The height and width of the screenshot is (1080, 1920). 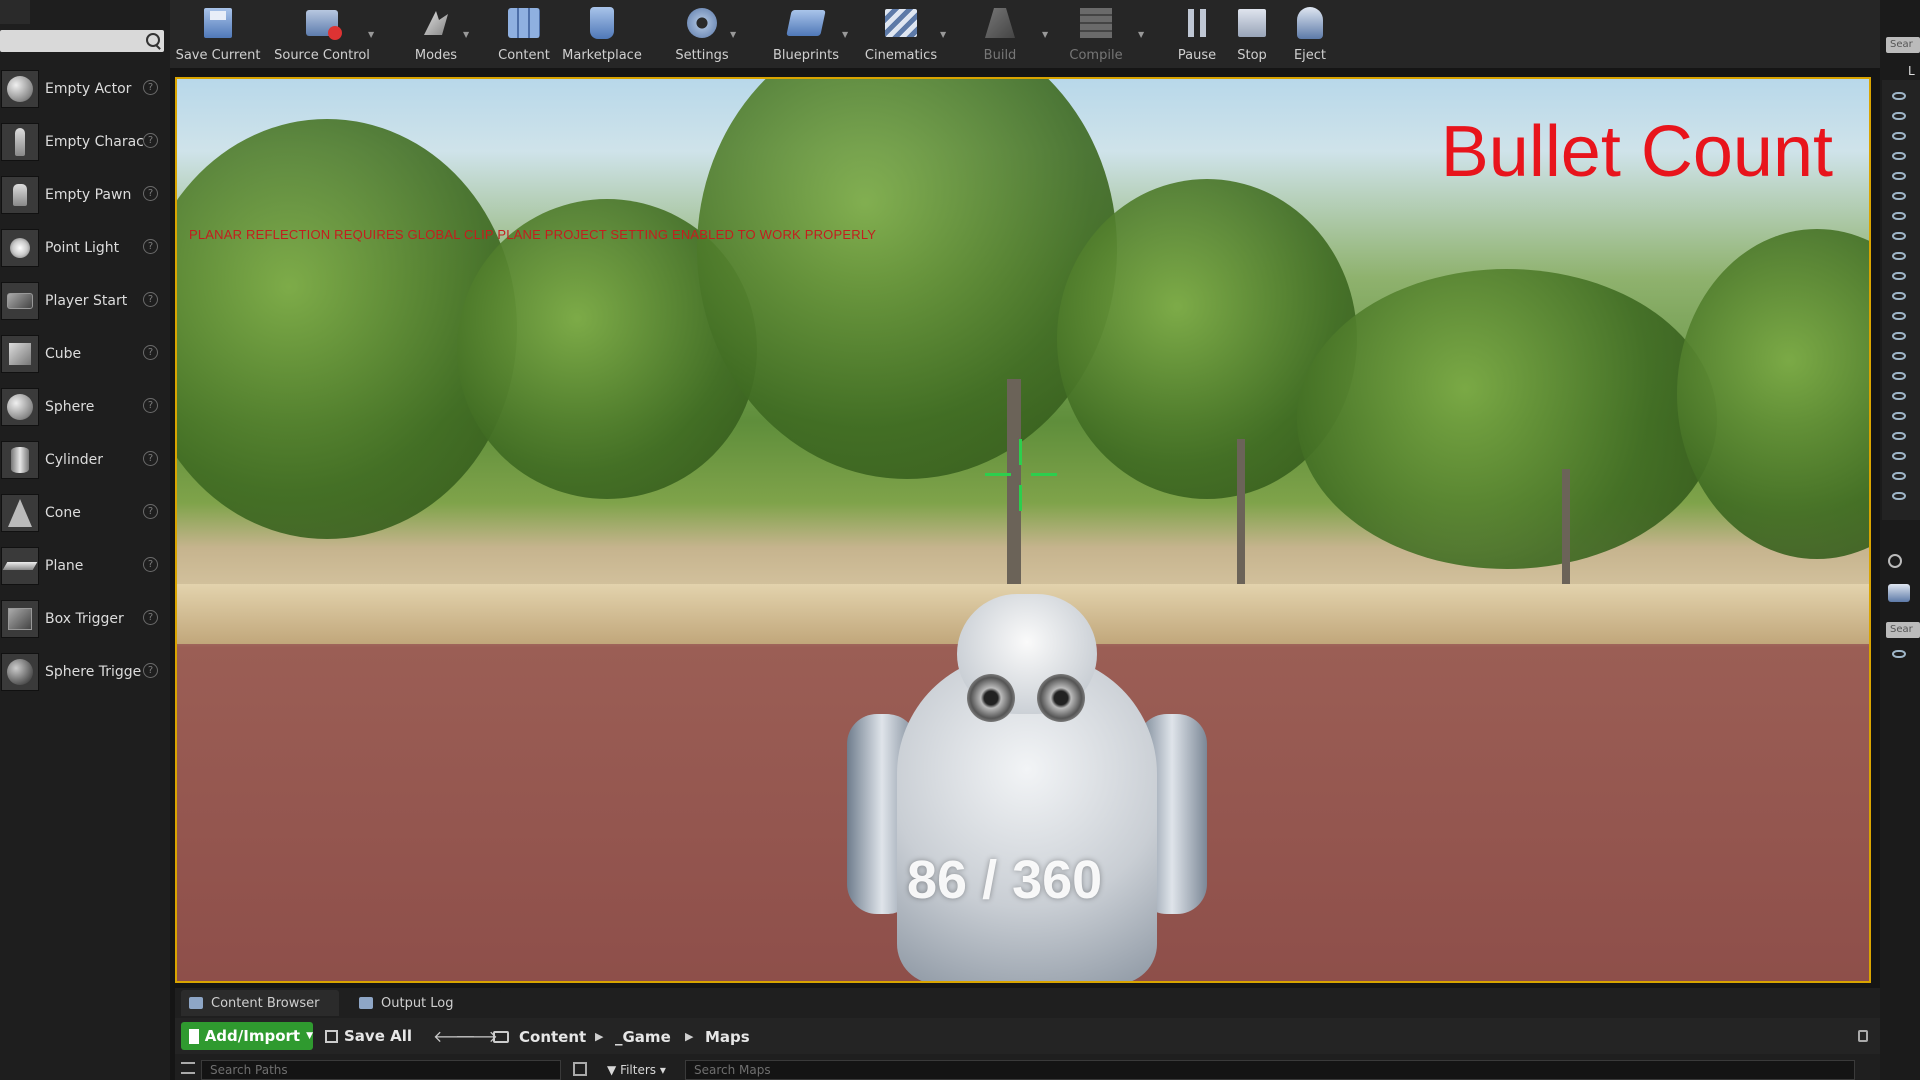 What do you see at coordinates (366, 1003) in the screenshot?
I see `output-log-icon` at bounding box center [366, 1003].